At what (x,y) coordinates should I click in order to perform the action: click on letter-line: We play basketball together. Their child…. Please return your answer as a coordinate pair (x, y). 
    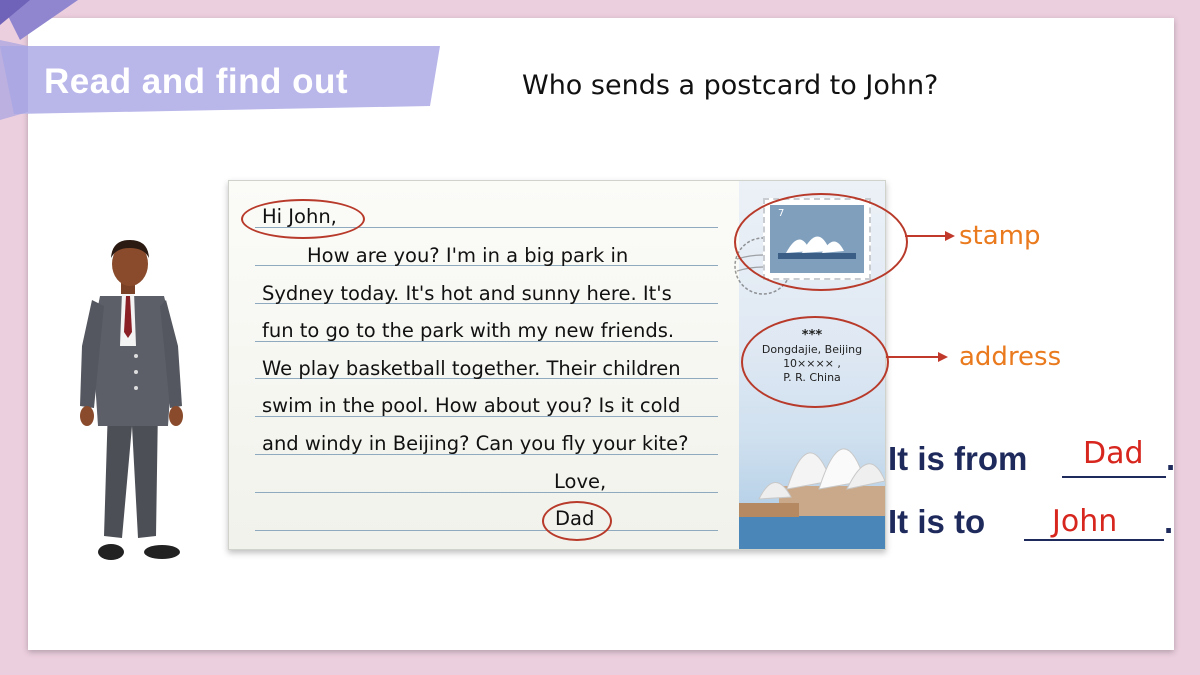
    Looking at the image, I should click on (471, 368).